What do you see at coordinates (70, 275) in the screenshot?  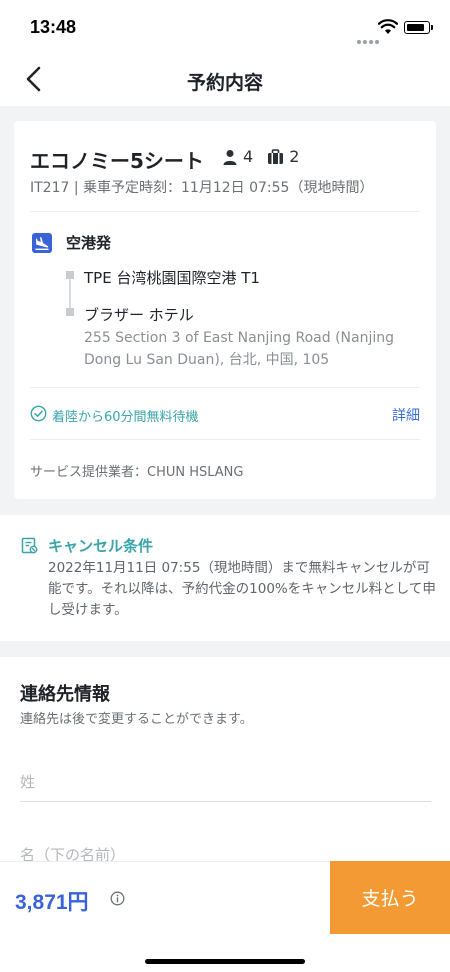 I see `pickup-marker` at bounding box center [70, 275].